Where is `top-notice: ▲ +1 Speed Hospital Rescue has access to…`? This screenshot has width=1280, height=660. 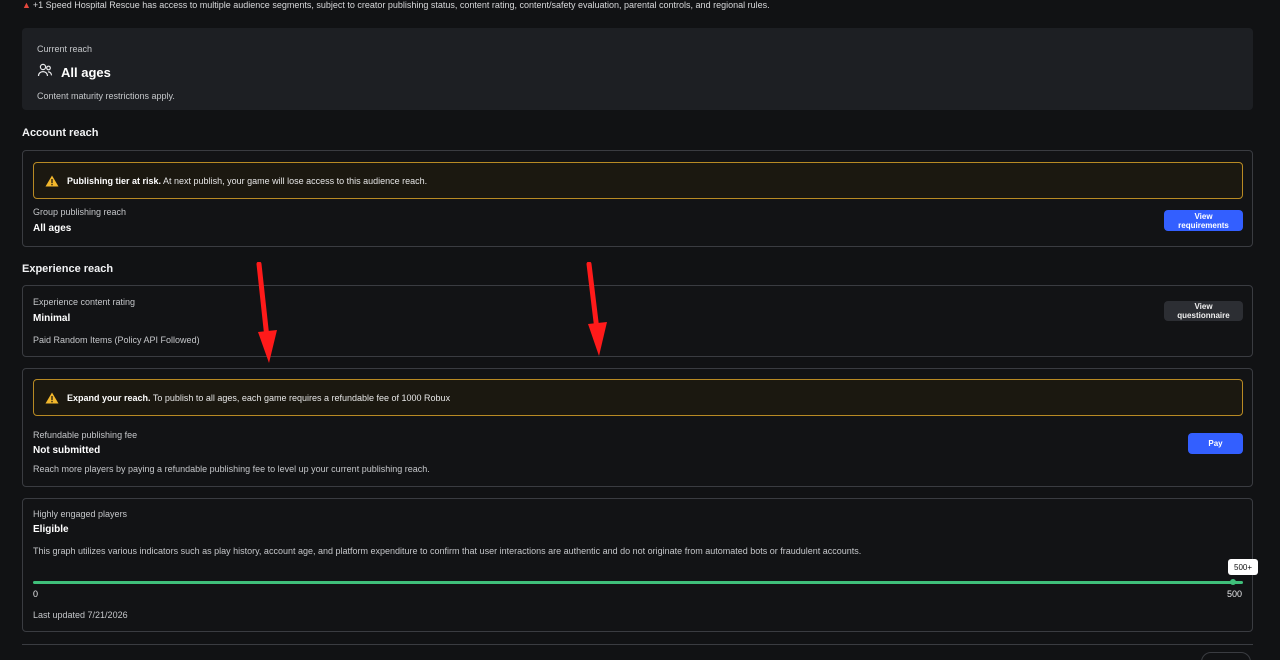 top-notice: ▲ +1 Speed Hospital Rescue has access to… is located at coordinates (396, 5).